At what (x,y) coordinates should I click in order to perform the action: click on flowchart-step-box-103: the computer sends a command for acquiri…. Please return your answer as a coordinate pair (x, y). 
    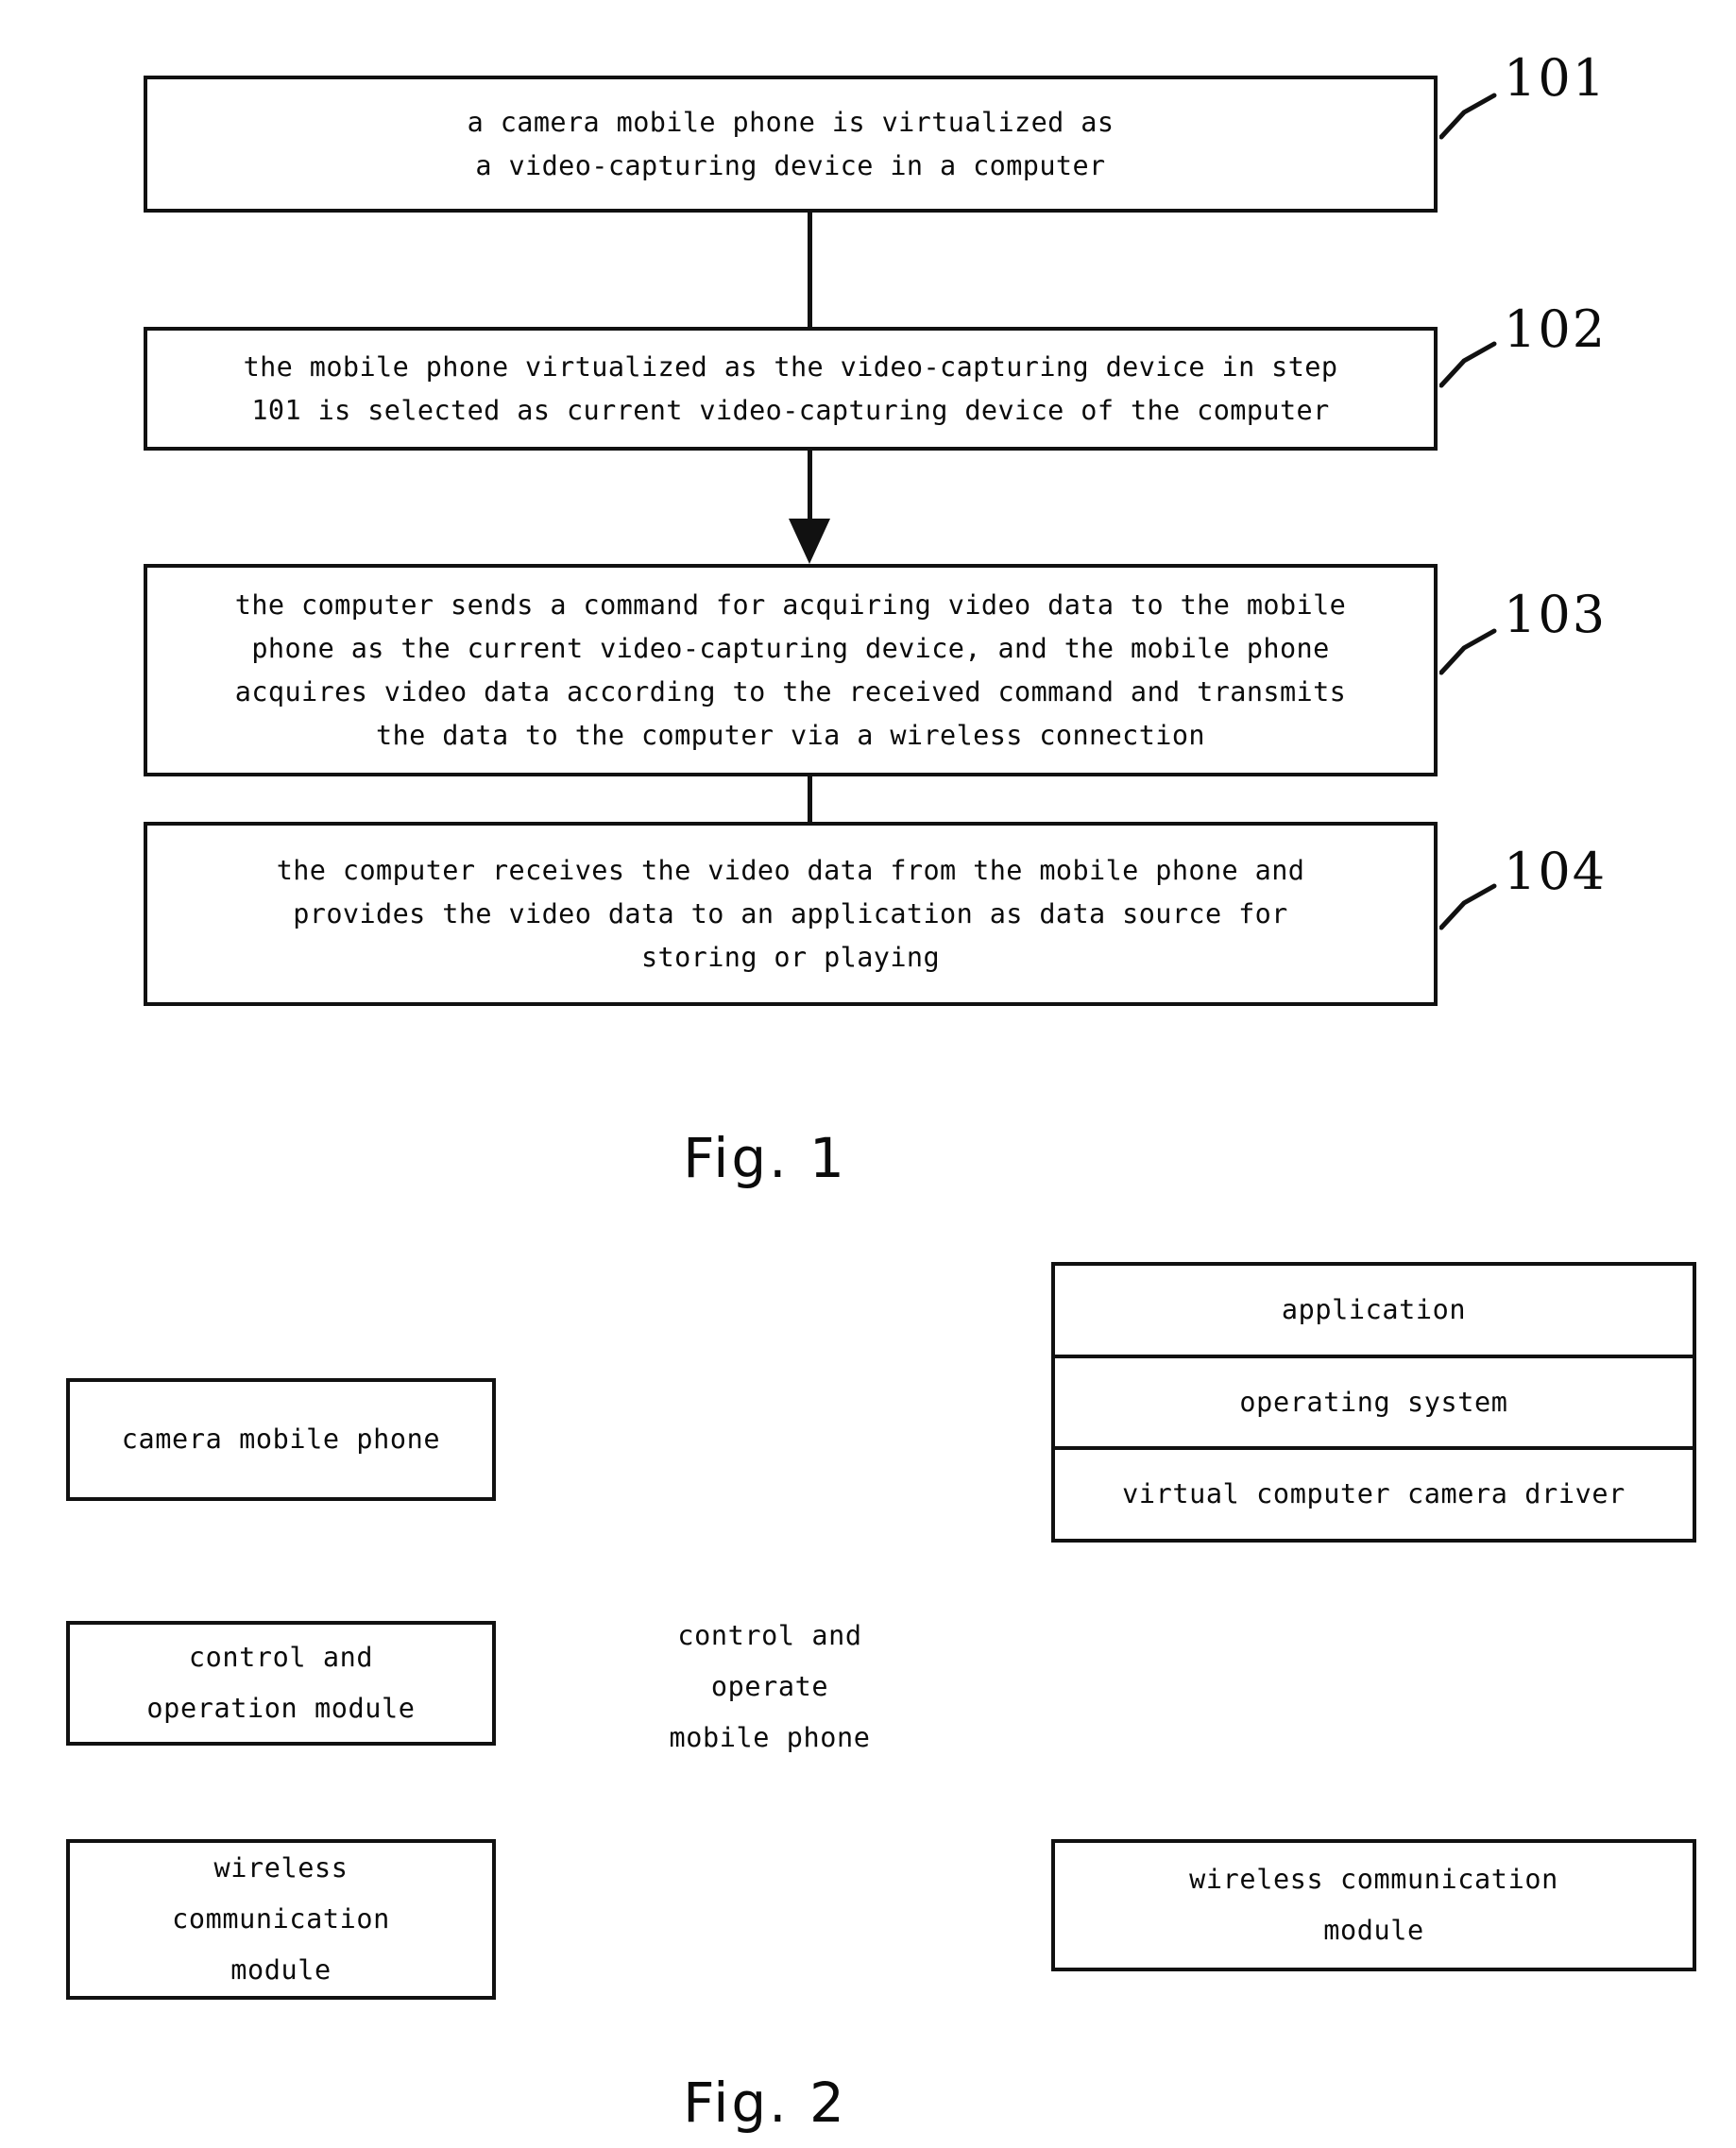
    Looking at the image, I should click on (791, 670).